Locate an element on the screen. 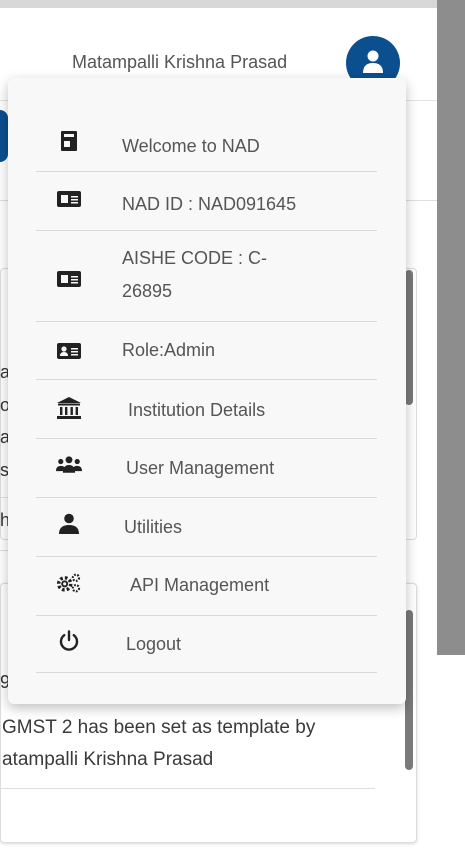 The width and height of the screenshot is (465, 850). menu-item-nad-id: NAD ID : NAD091645 is located at coordinates (206, 204).